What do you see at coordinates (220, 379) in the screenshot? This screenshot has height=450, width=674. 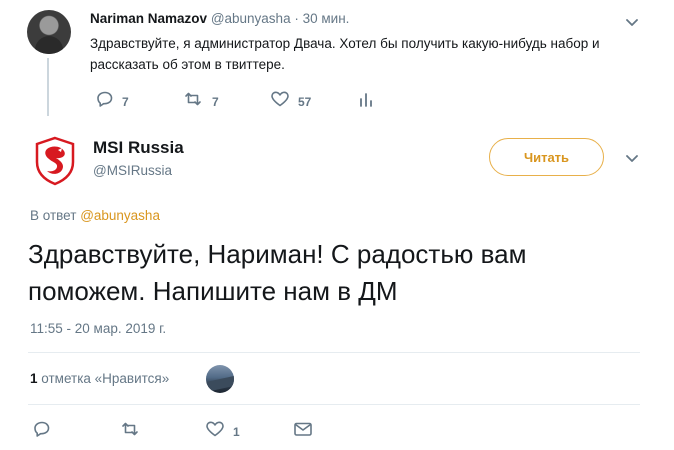 I see `liker-avatar` at bounding box center [220, 379].